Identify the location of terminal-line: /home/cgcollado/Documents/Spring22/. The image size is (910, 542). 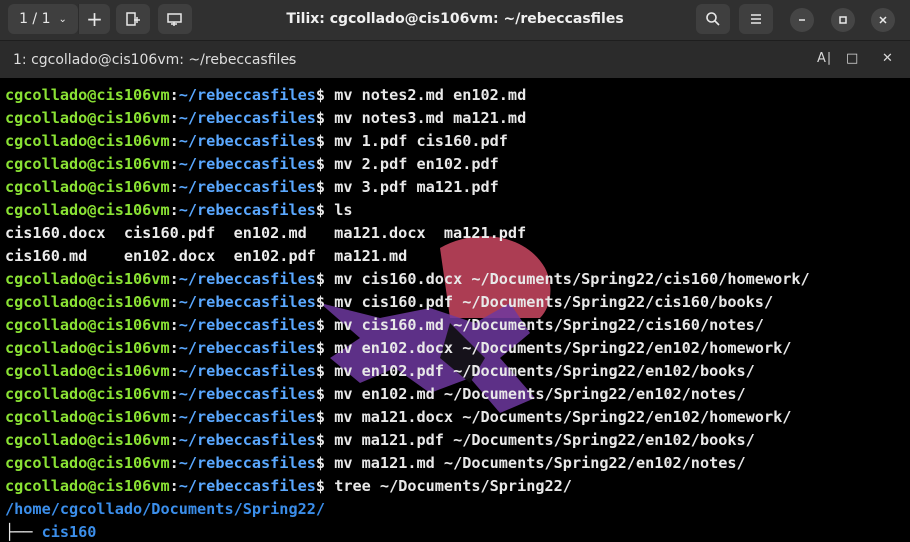
(407, 509).